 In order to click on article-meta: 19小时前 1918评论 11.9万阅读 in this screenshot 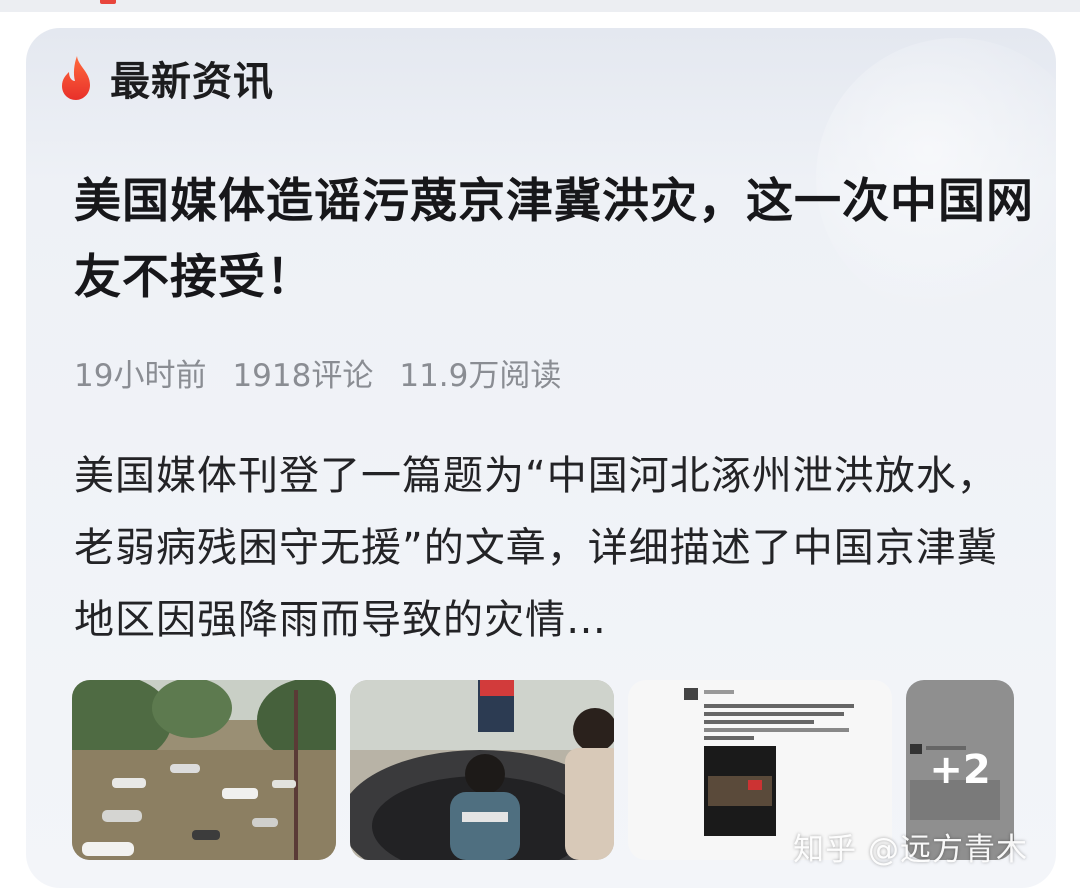, I will do `click(317, 372)`.